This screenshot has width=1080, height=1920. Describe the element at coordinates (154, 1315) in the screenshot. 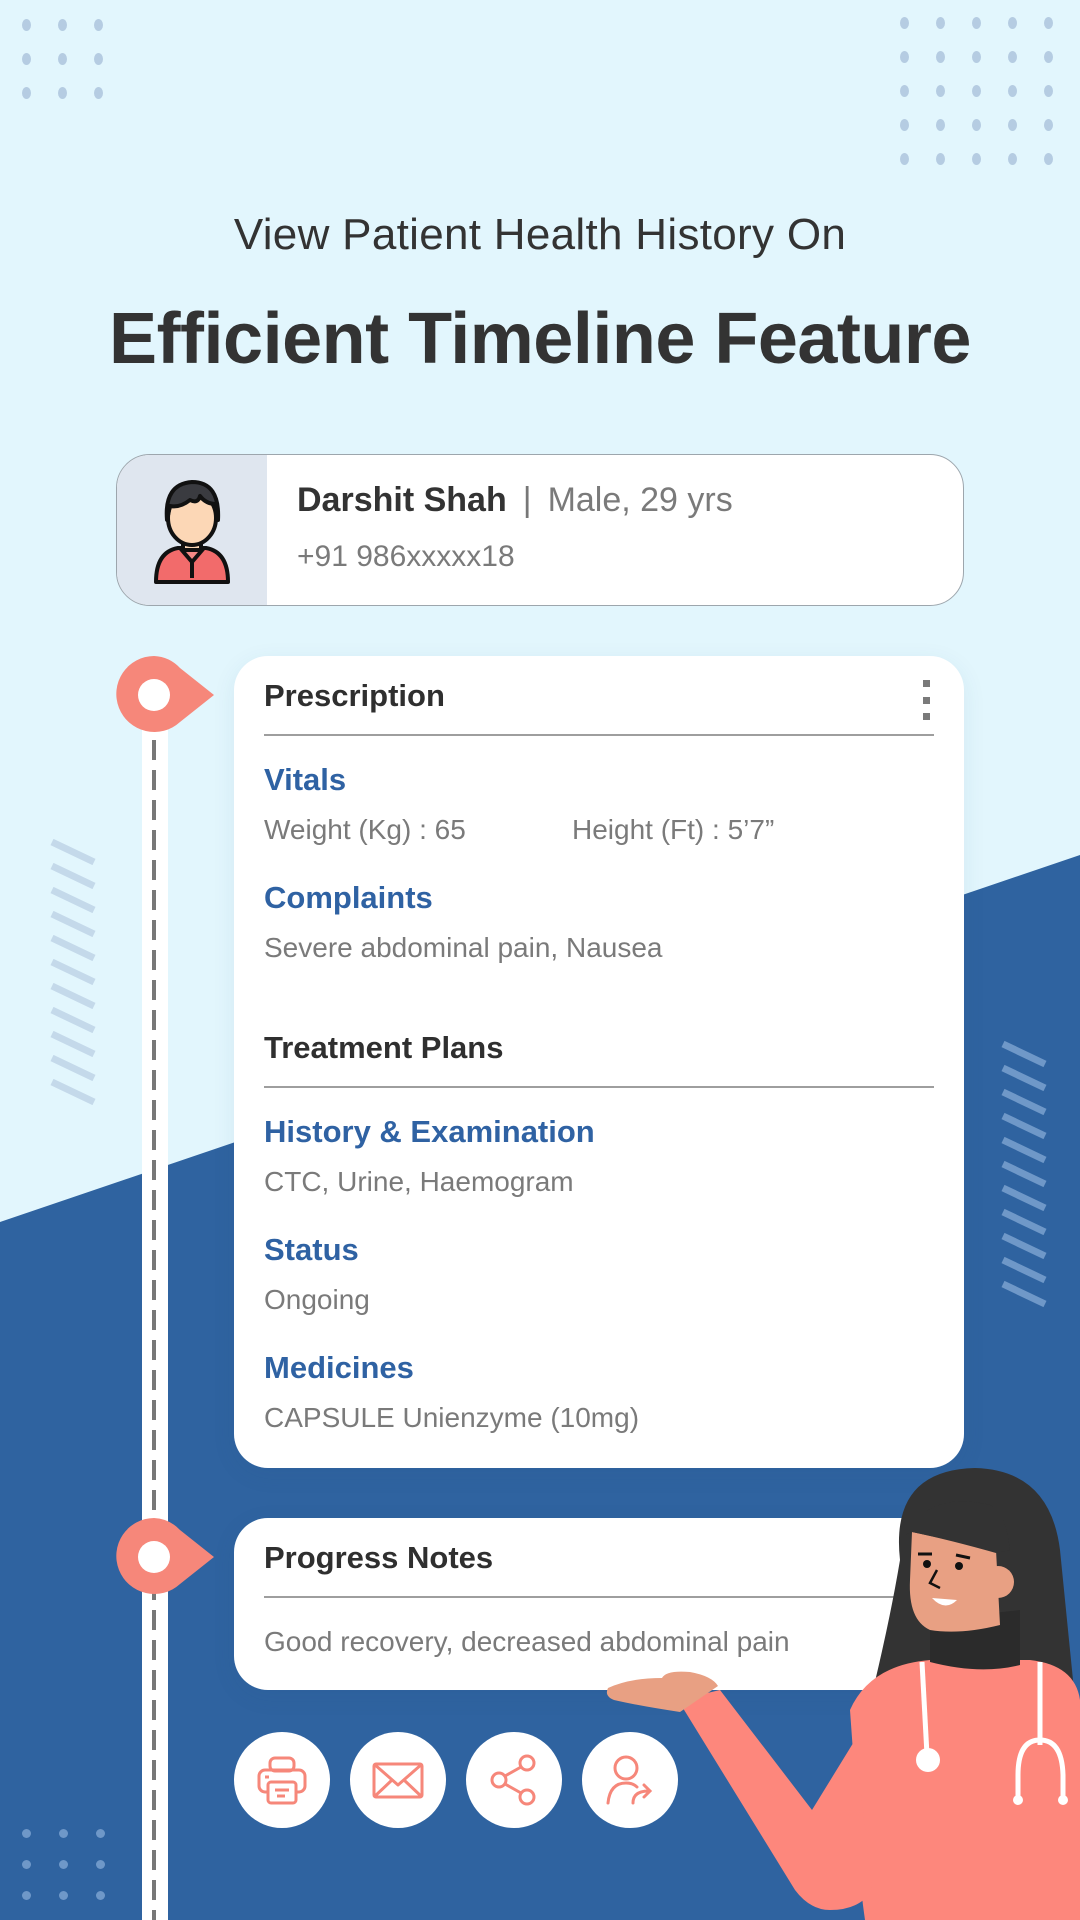

I see `timeline-dashed-line` at that location.